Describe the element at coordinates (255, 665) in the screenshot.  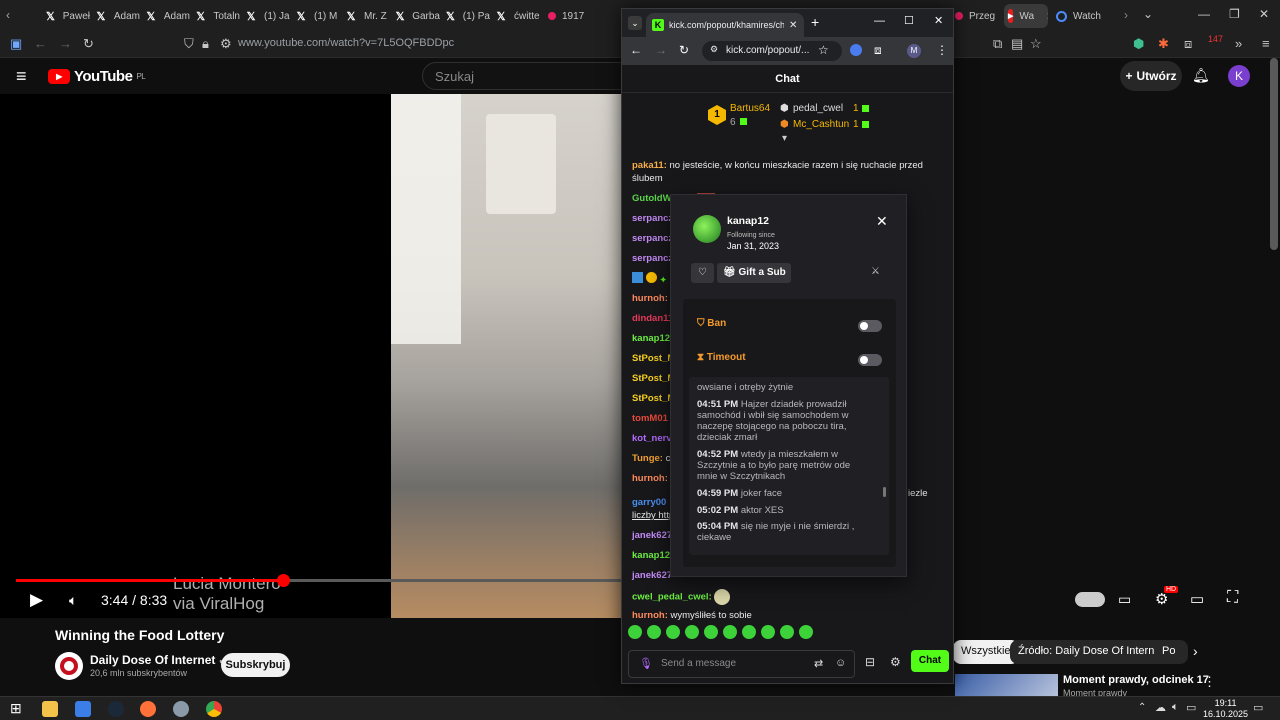
I see `subscribe-button: Subskrybuj` at that location.